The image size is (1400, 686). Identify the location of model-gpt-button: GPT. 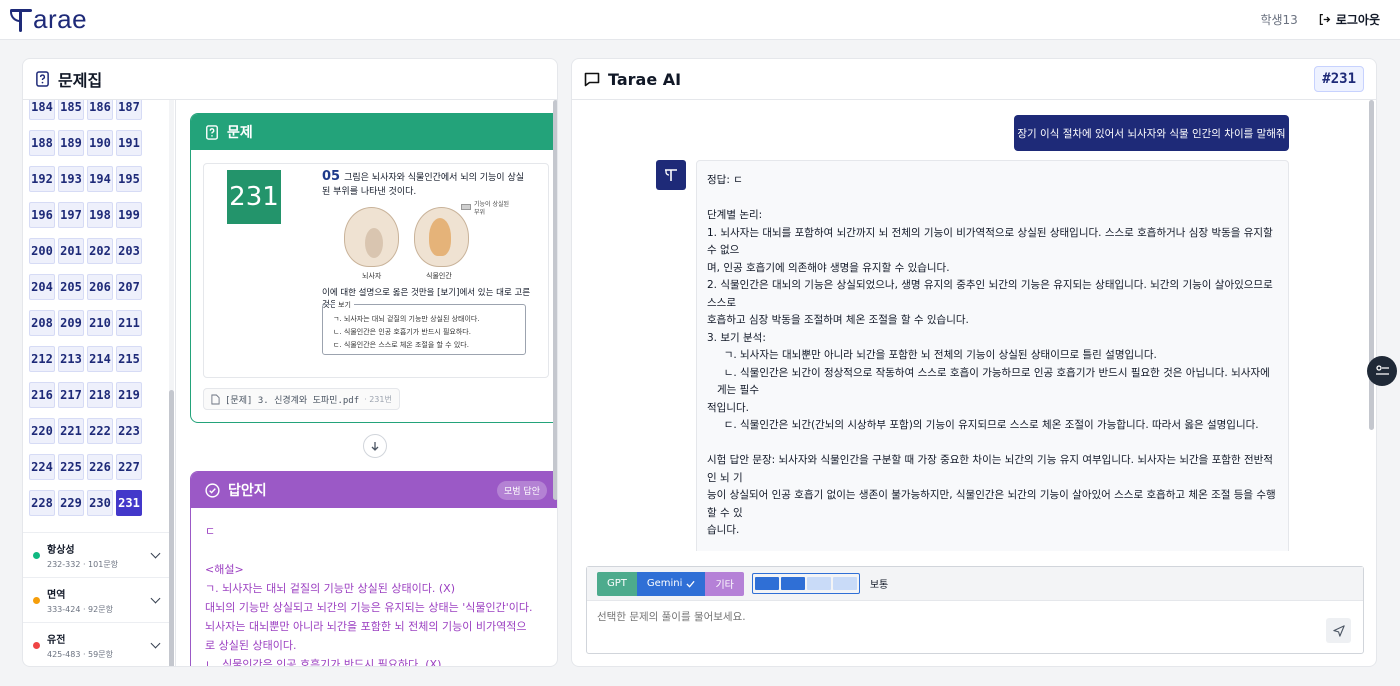
(617, 583).